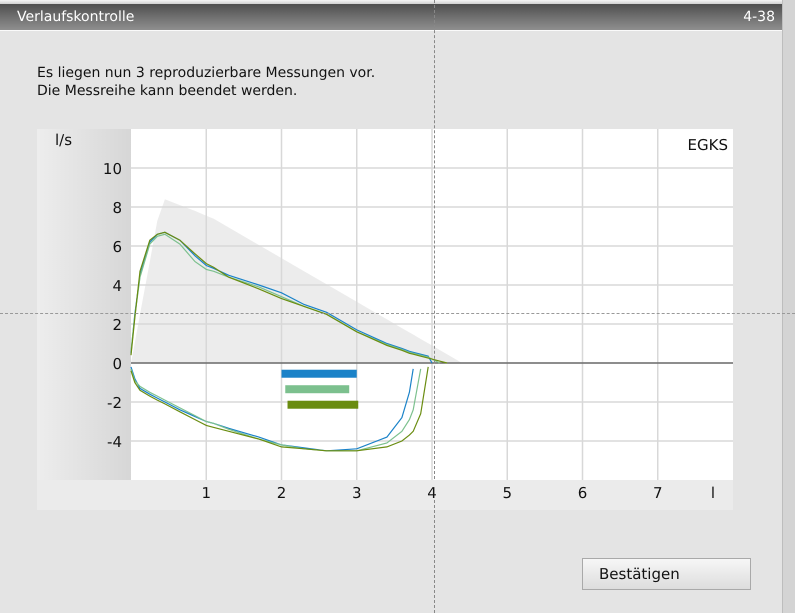 The height and width of the screenshot is (613, 795). What do you see at coordinates (357, 493) in the screenshot?
I see `axis-label: 3` at bounding box center [357, 493].